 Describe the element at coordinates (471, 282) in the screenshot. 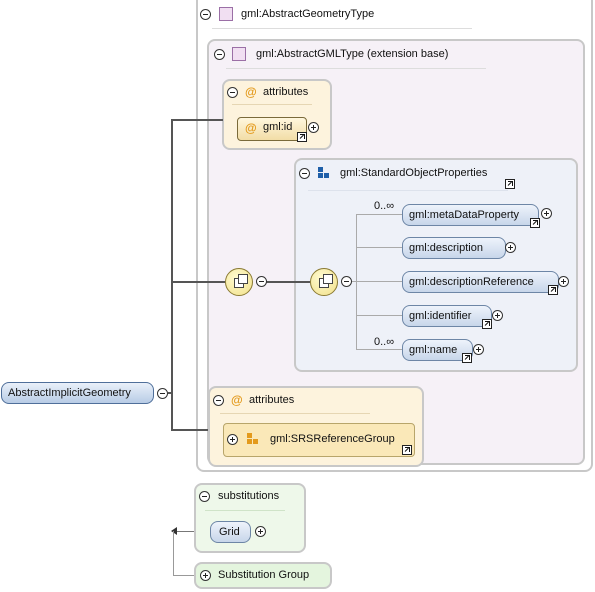

I see `element-label: gml:descriptionReference` at that location.